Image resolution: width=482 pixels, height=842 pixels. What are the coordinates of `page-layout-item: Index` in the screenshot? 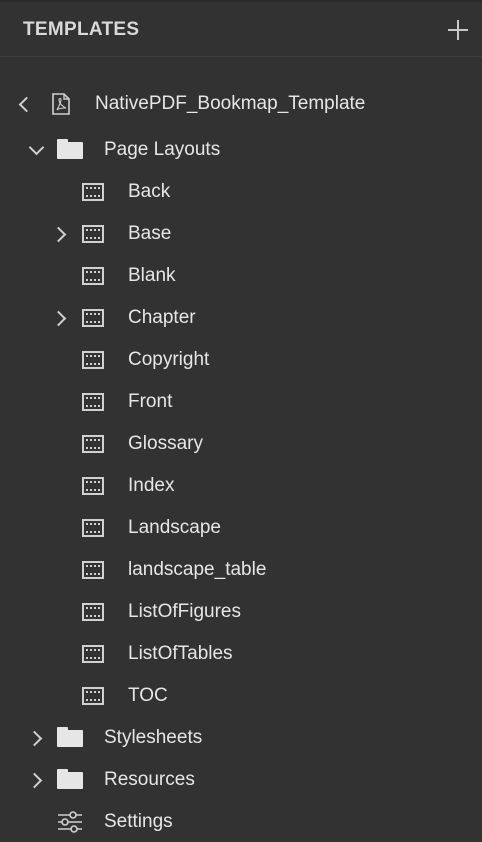 It's located at (241, 486).